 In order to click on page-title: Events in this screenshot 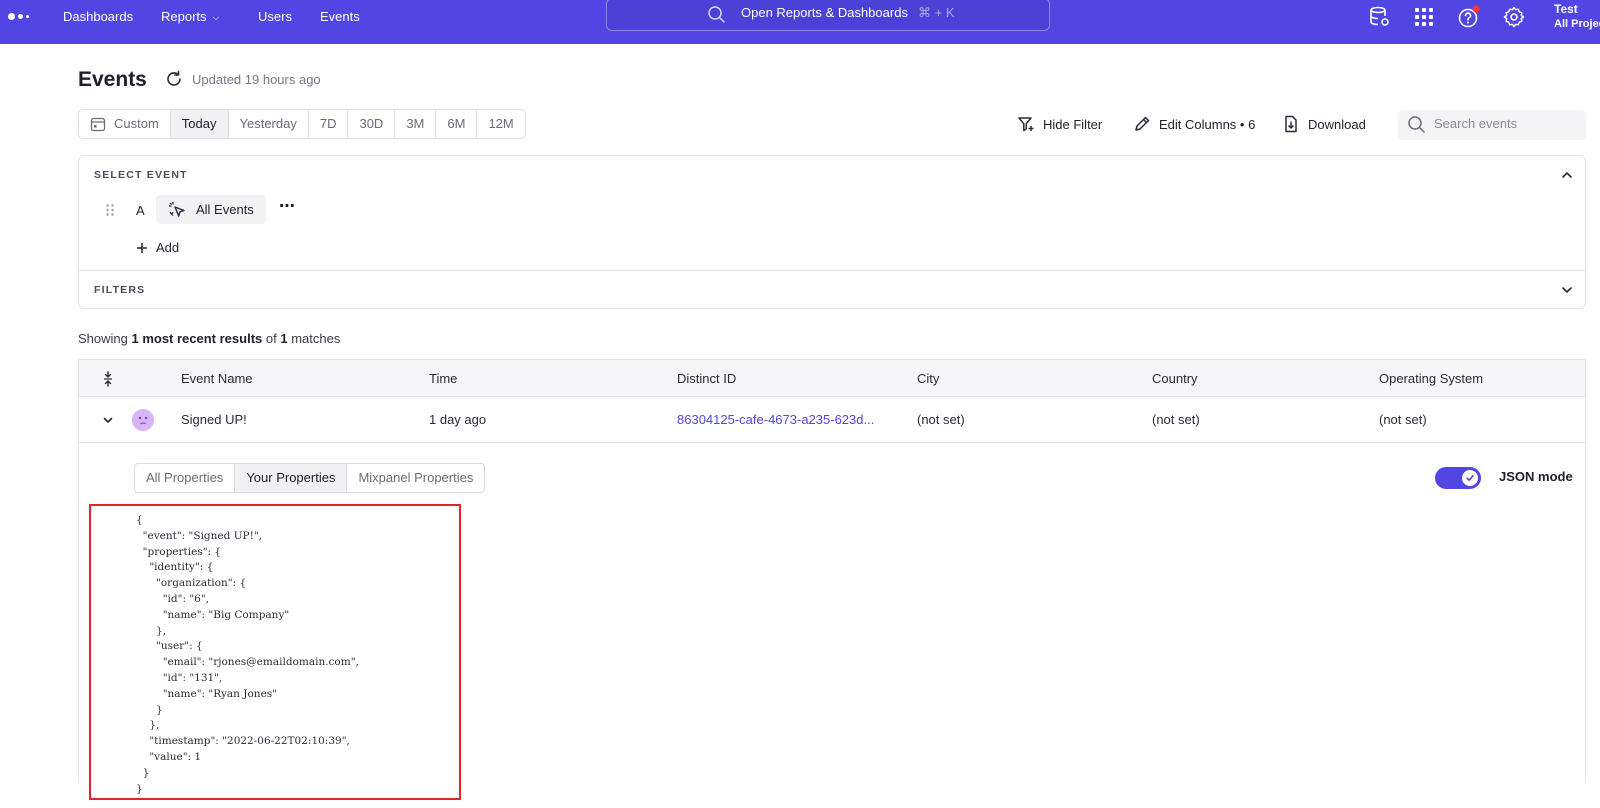, I will do `click(112, 79)`.